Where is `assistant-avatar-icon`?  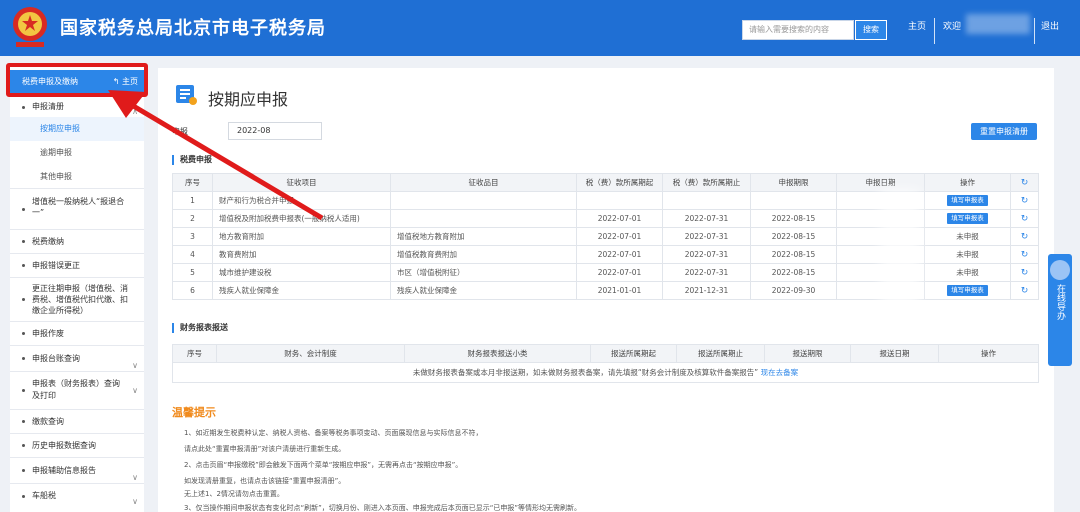
assistant-avatar-icon is located at coordinates (1060, 270).